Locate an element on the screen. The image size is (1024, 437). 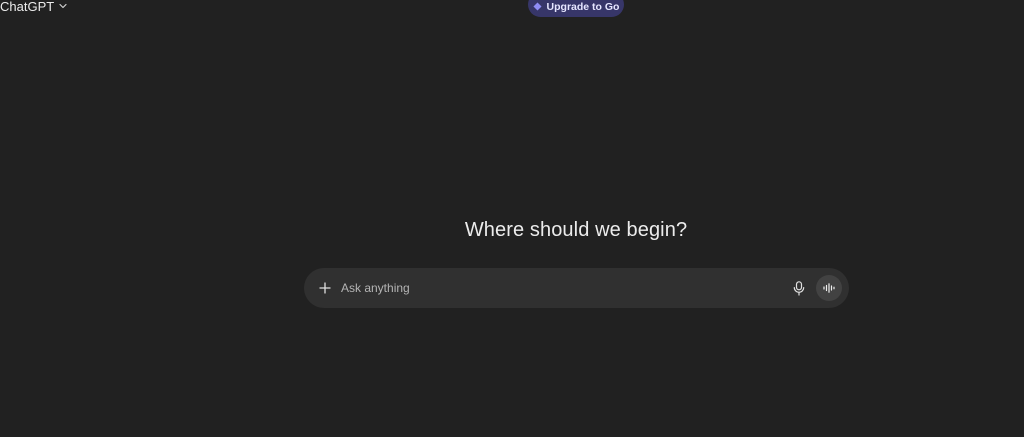
voice-mode-button is located at coordinates (829, 288).